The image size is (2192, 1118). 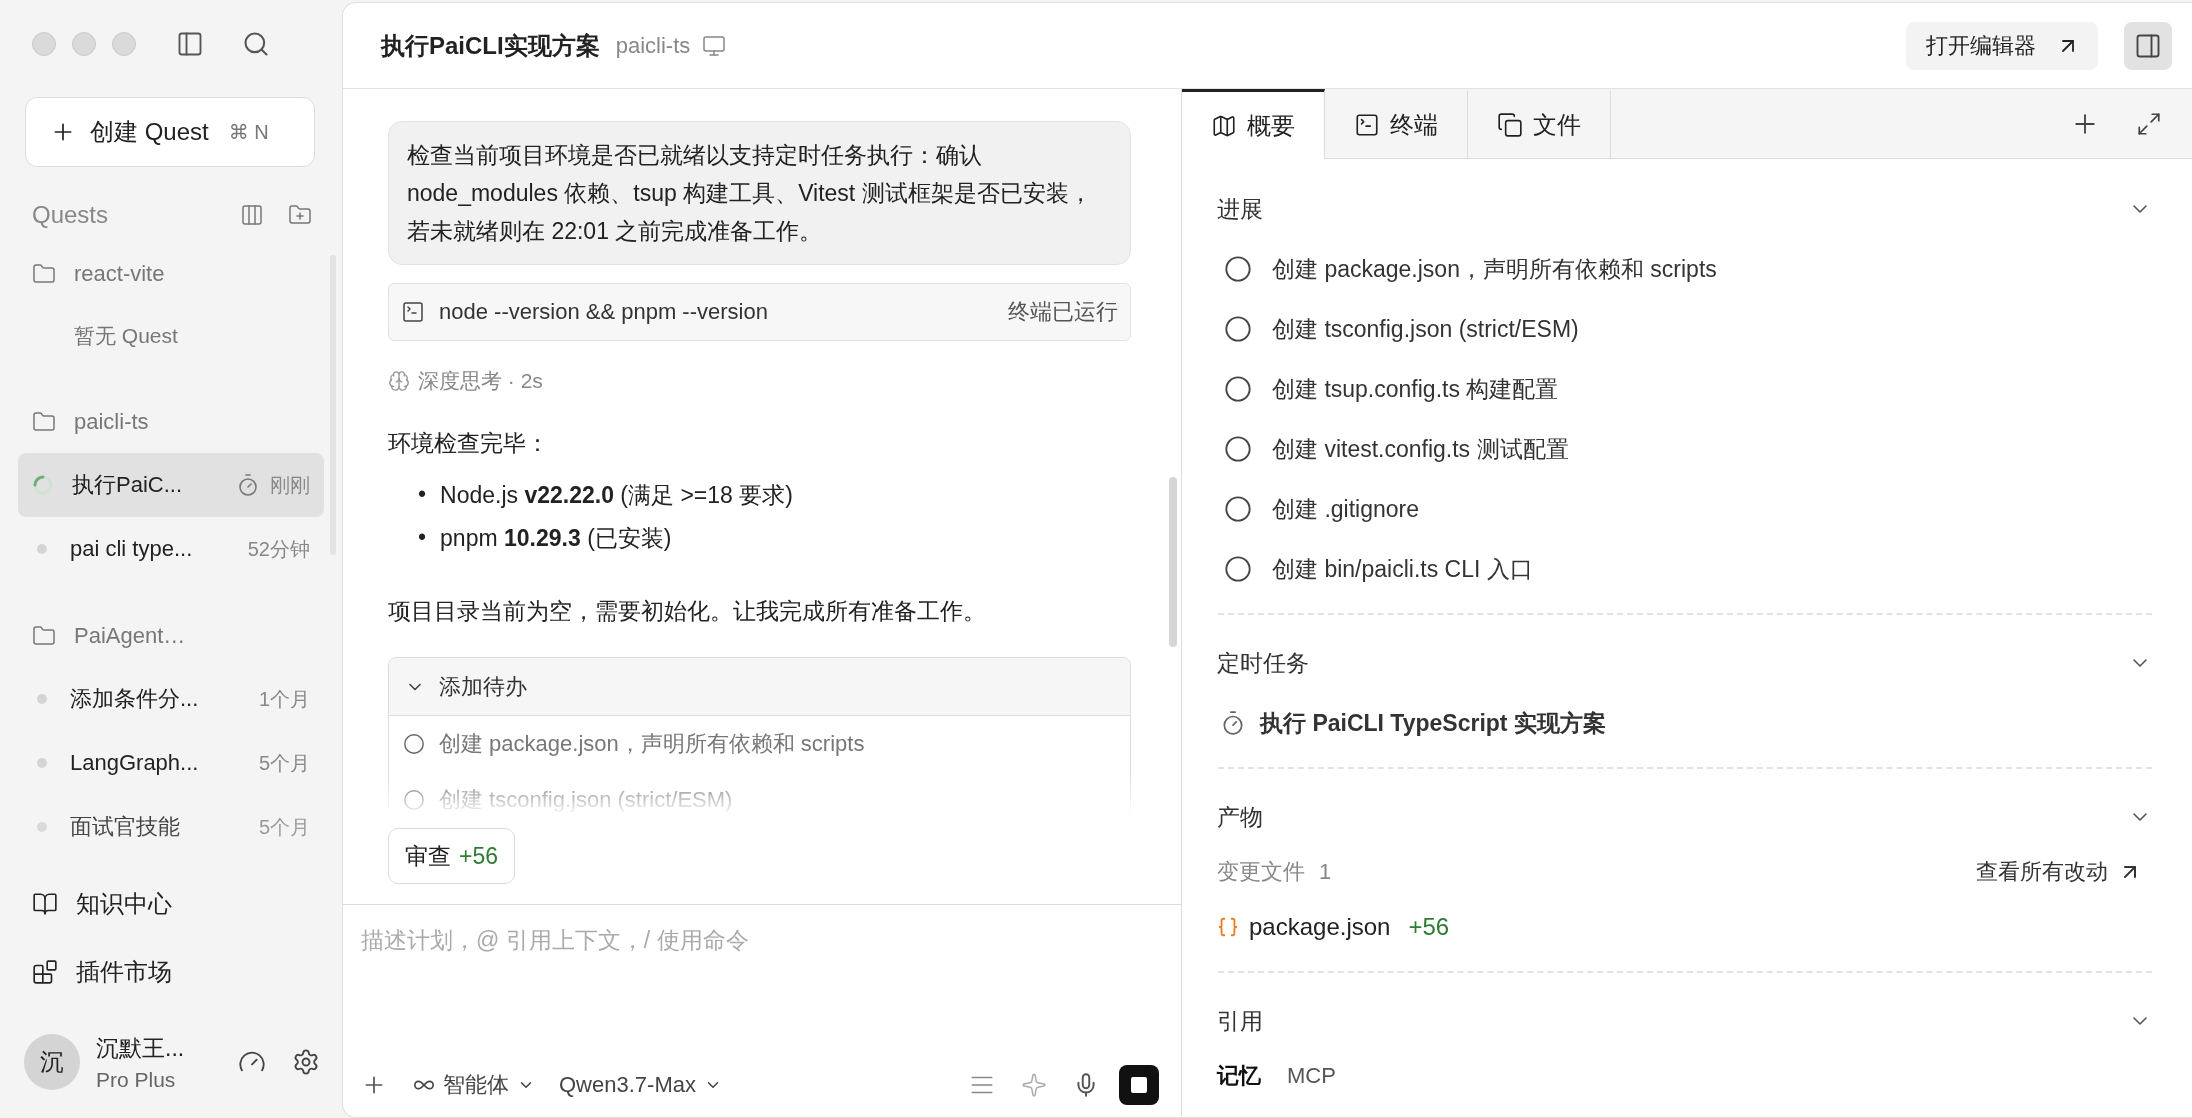 I want to click on todo-card-title: 添加待办, so click(x=483, y=686).